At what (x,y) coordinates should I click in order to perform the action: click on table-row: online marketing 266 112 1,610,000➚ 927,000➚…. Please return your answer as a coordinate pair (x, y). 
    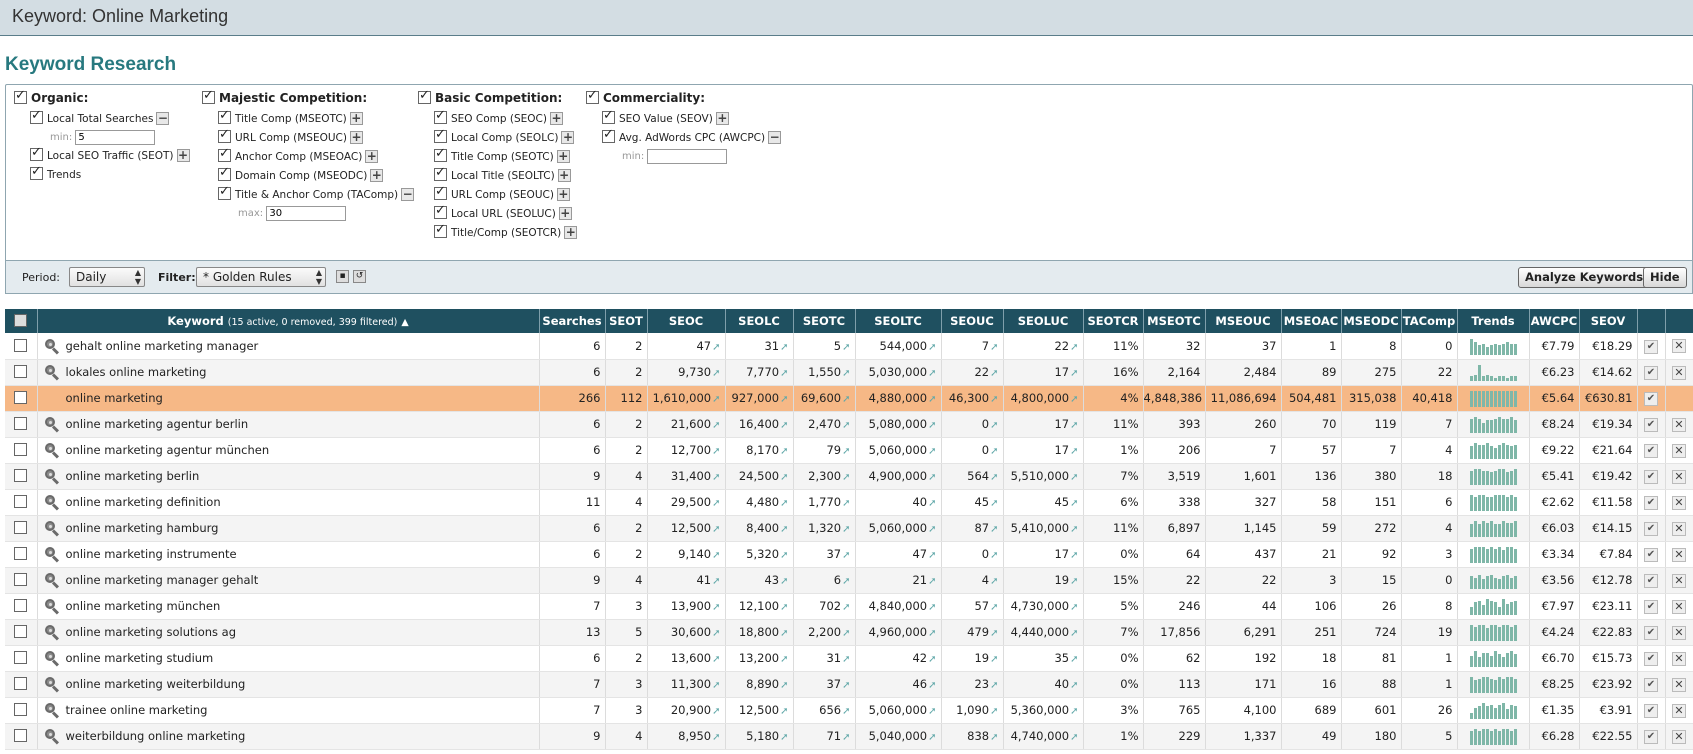
    Looking at the image, I should click on (849, 398).